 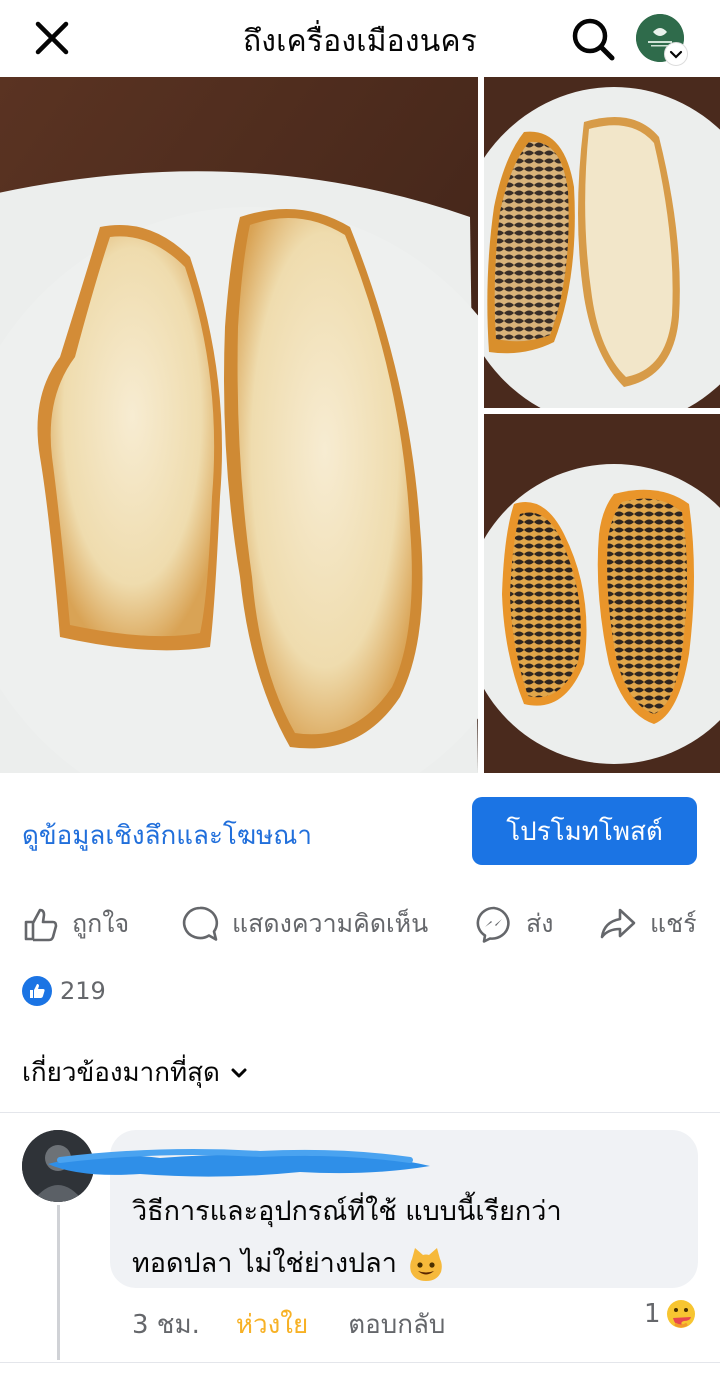 I want to click on care-emoji-icon, so click(x=680, y=1314).